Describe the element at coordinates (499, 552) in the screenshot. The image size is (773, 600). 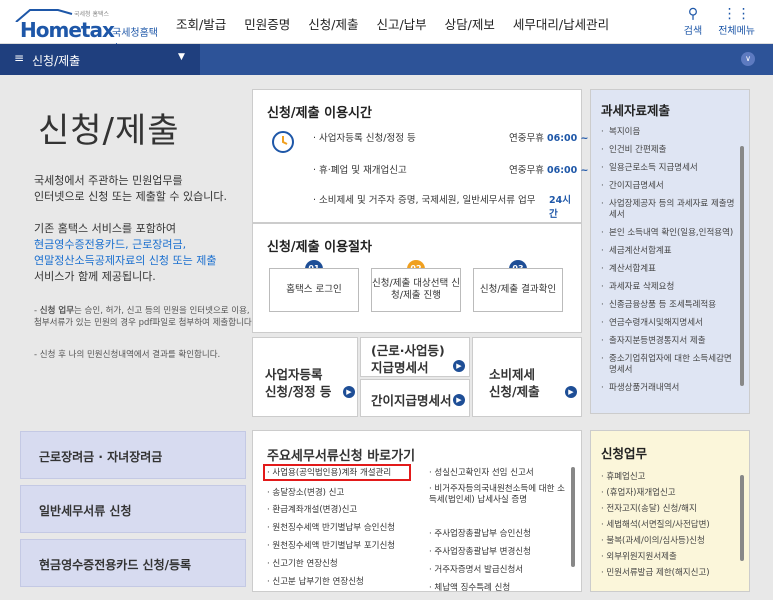
I see `quick-link: 주사업장총괄납부 변경신청` at that location.